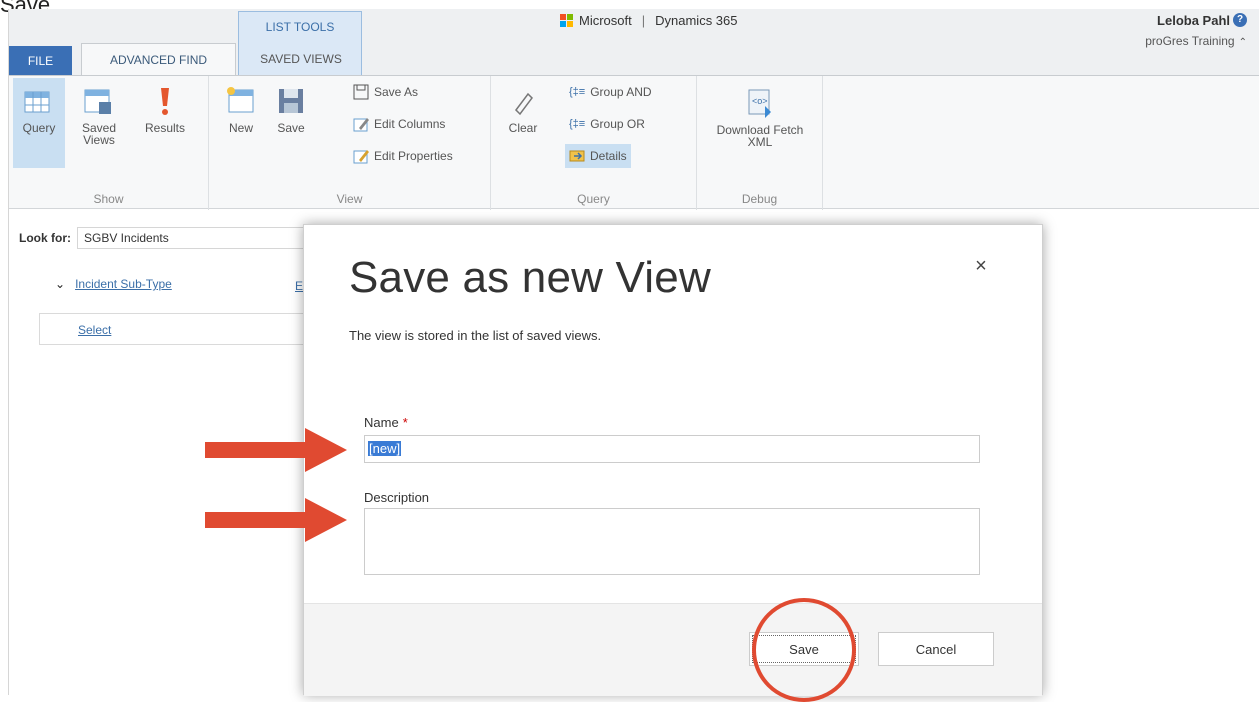 This screenshot has height=702, width=1259. What do you see at coordinates (566, 20) in the screenshot?
I see `microsoft-logo-icon` at bounding box center [566, 20].